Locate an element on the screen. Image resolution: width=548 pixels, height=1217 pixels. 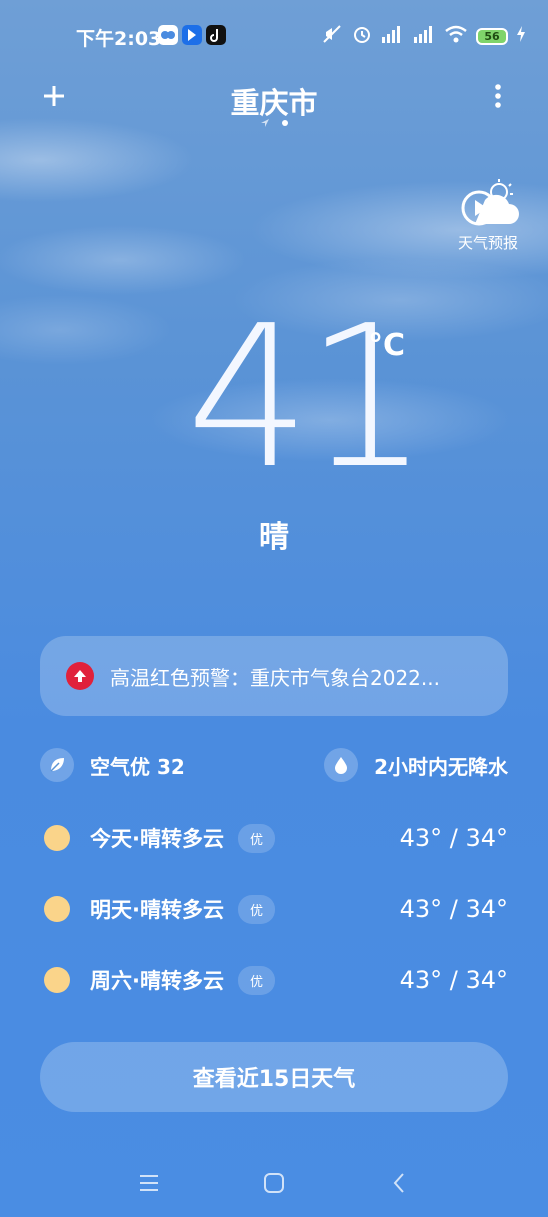
home-nav-button is located at coordinates (274, 1183).